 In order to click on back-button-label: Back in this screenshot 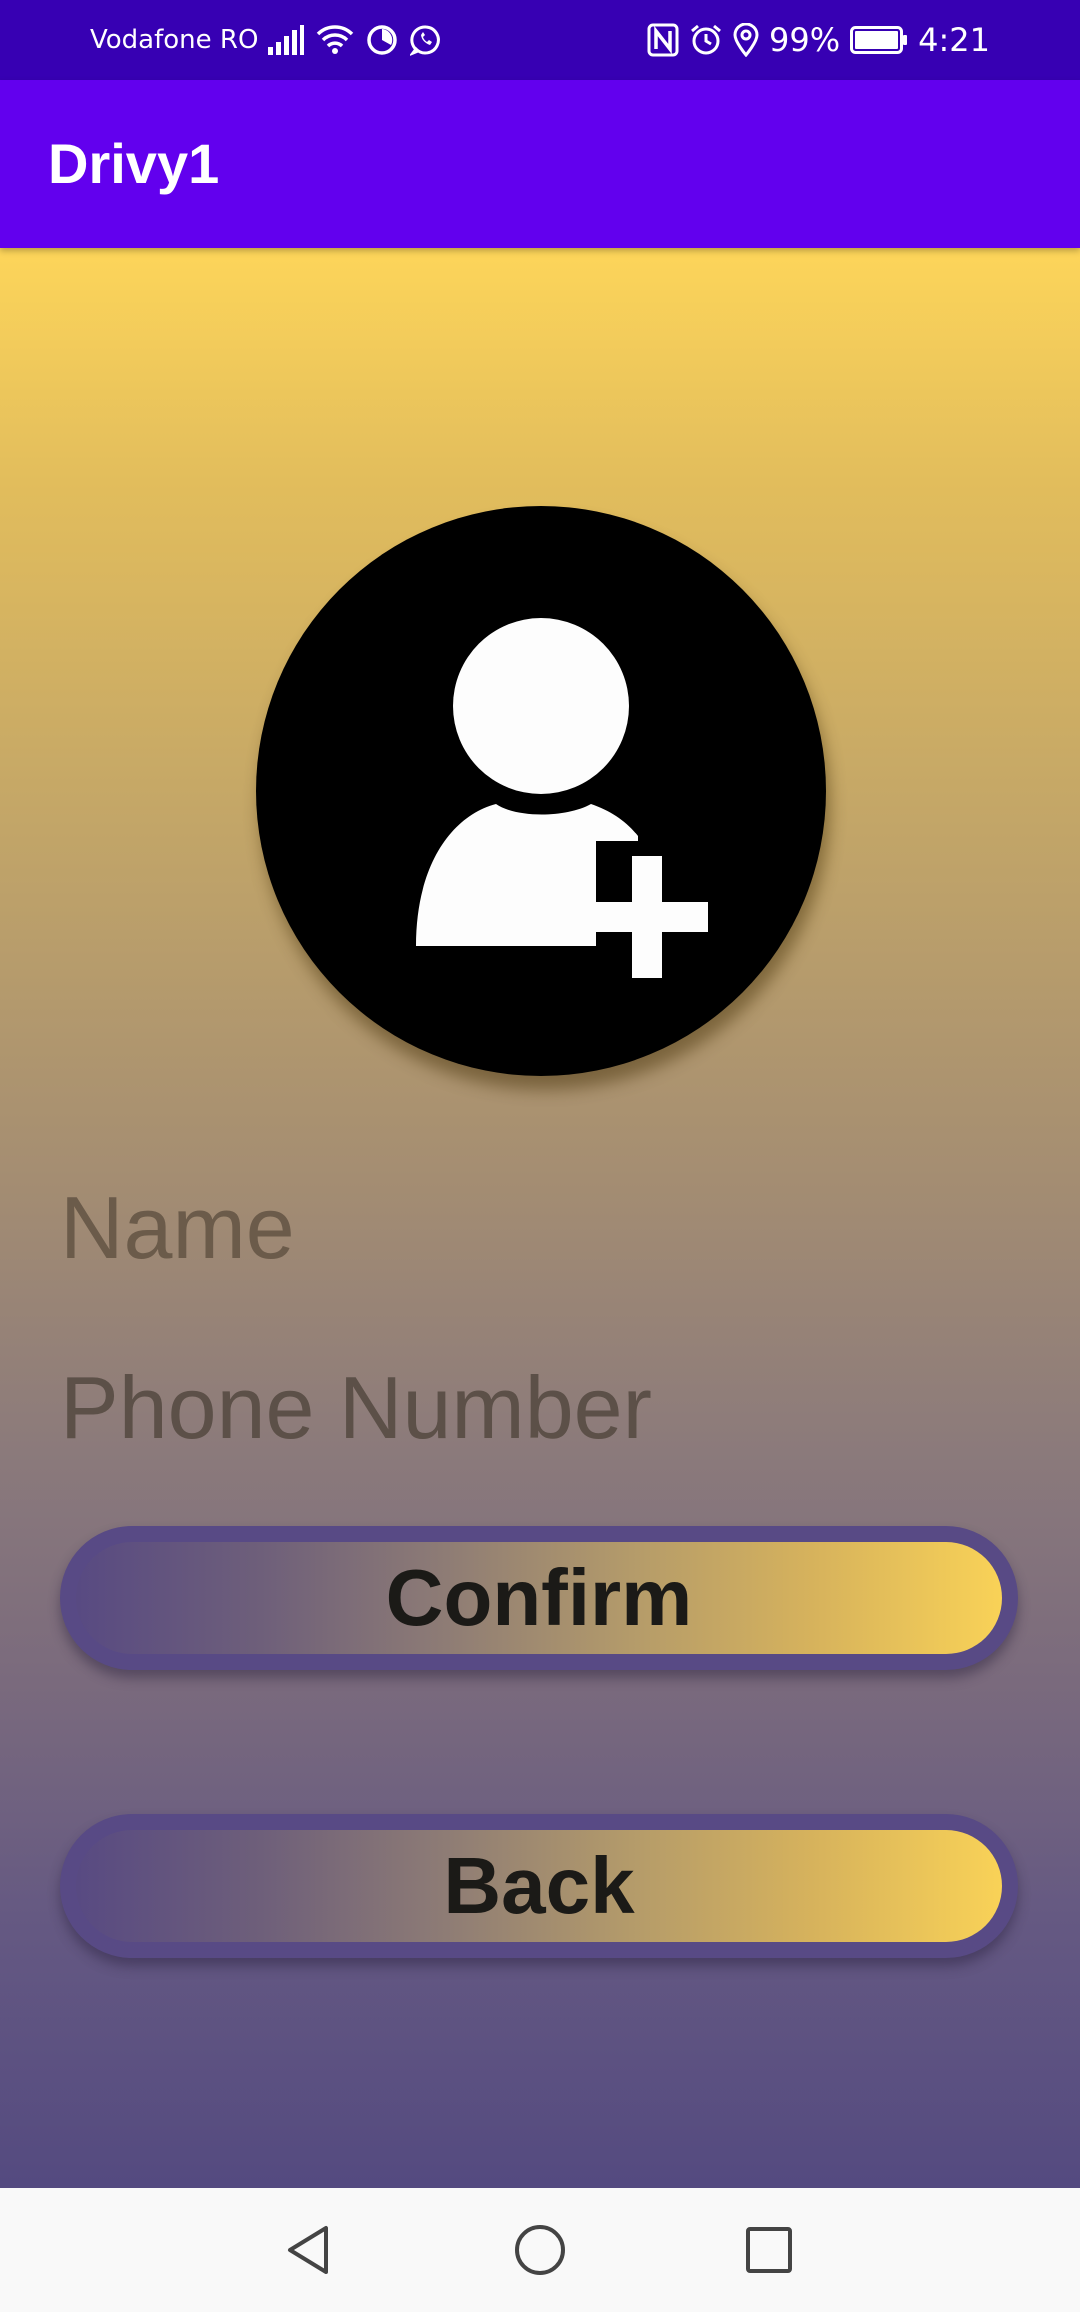, I will do `click(539, 1886)`.